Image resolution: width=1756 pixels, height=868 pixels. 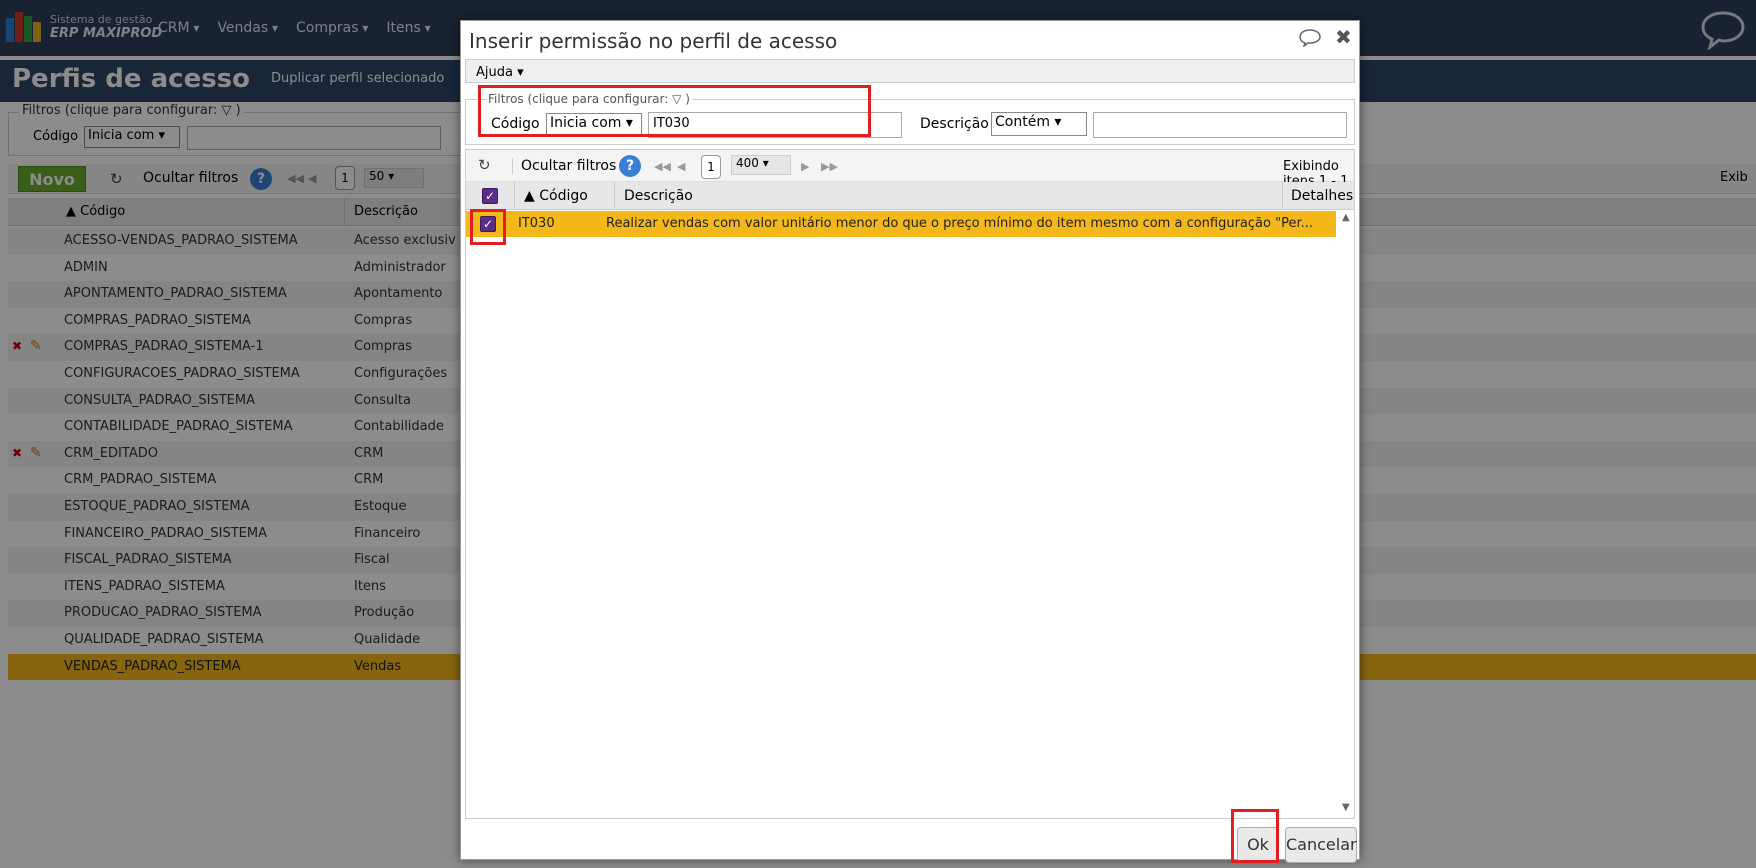 What do you see at coordinates (1322, 196) in the screenshot?
I see `col-details-header: Detalhes` at bounding box center [1322, 196].